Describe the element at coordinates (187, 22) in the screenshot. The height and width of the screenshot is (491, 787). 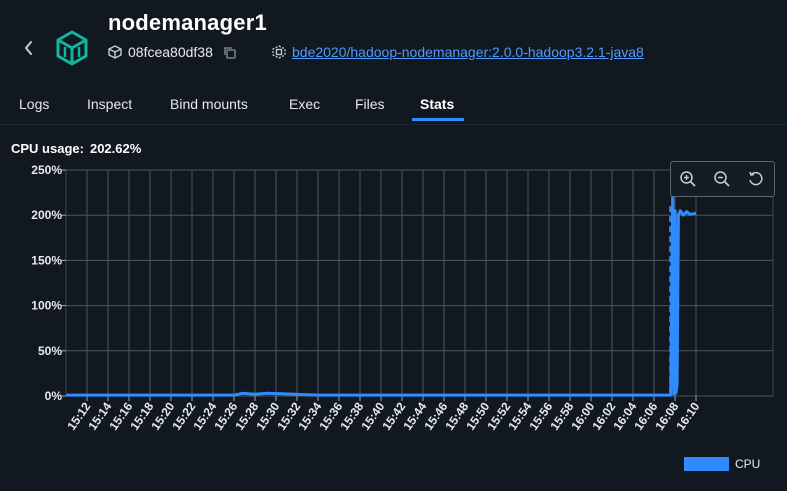
I see `container-name: nodemanager1` at that location.